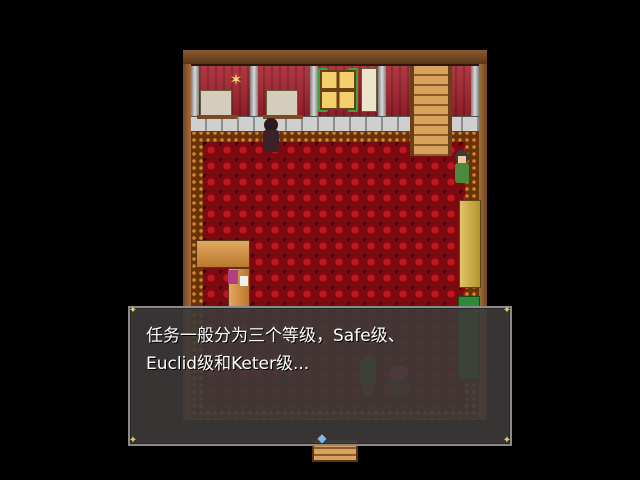  What do you see at coordinates (335, 58) in the screenshot?
I see `ceiling-trim` at bounding box center [335, 58].